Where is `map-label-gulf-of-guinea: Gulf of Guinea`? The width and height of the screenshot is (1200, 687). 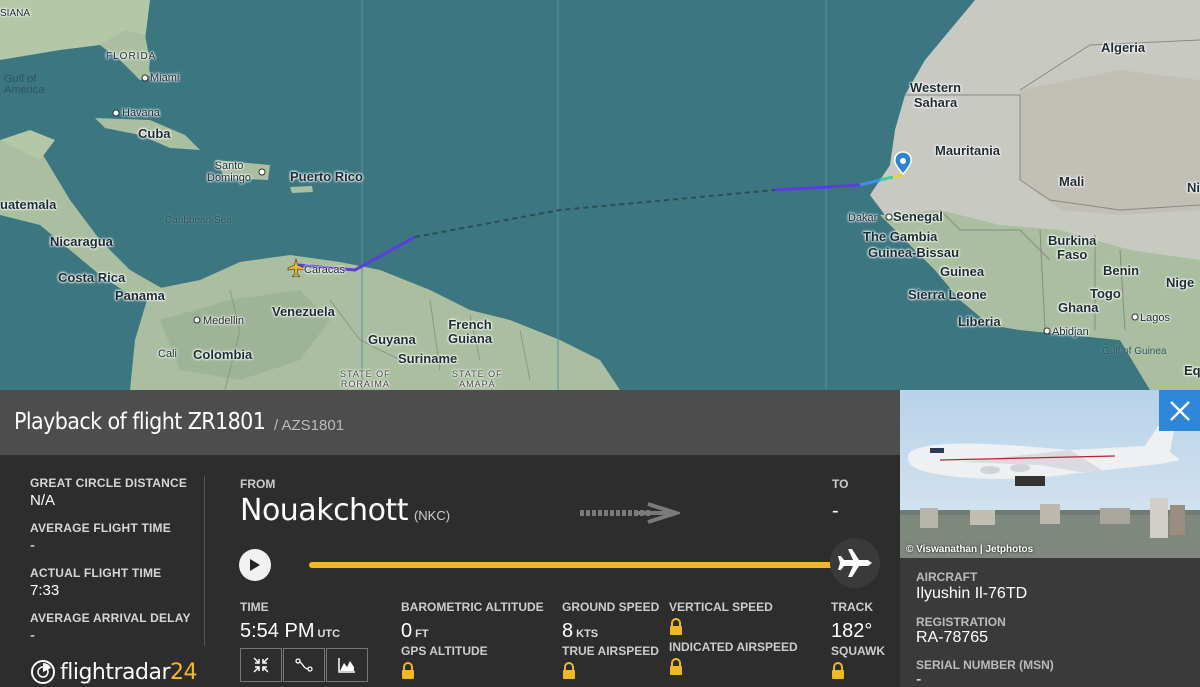 map-label-gulf-of-guinea: Gulf of Guinea is located at coordinates (1134, 351).